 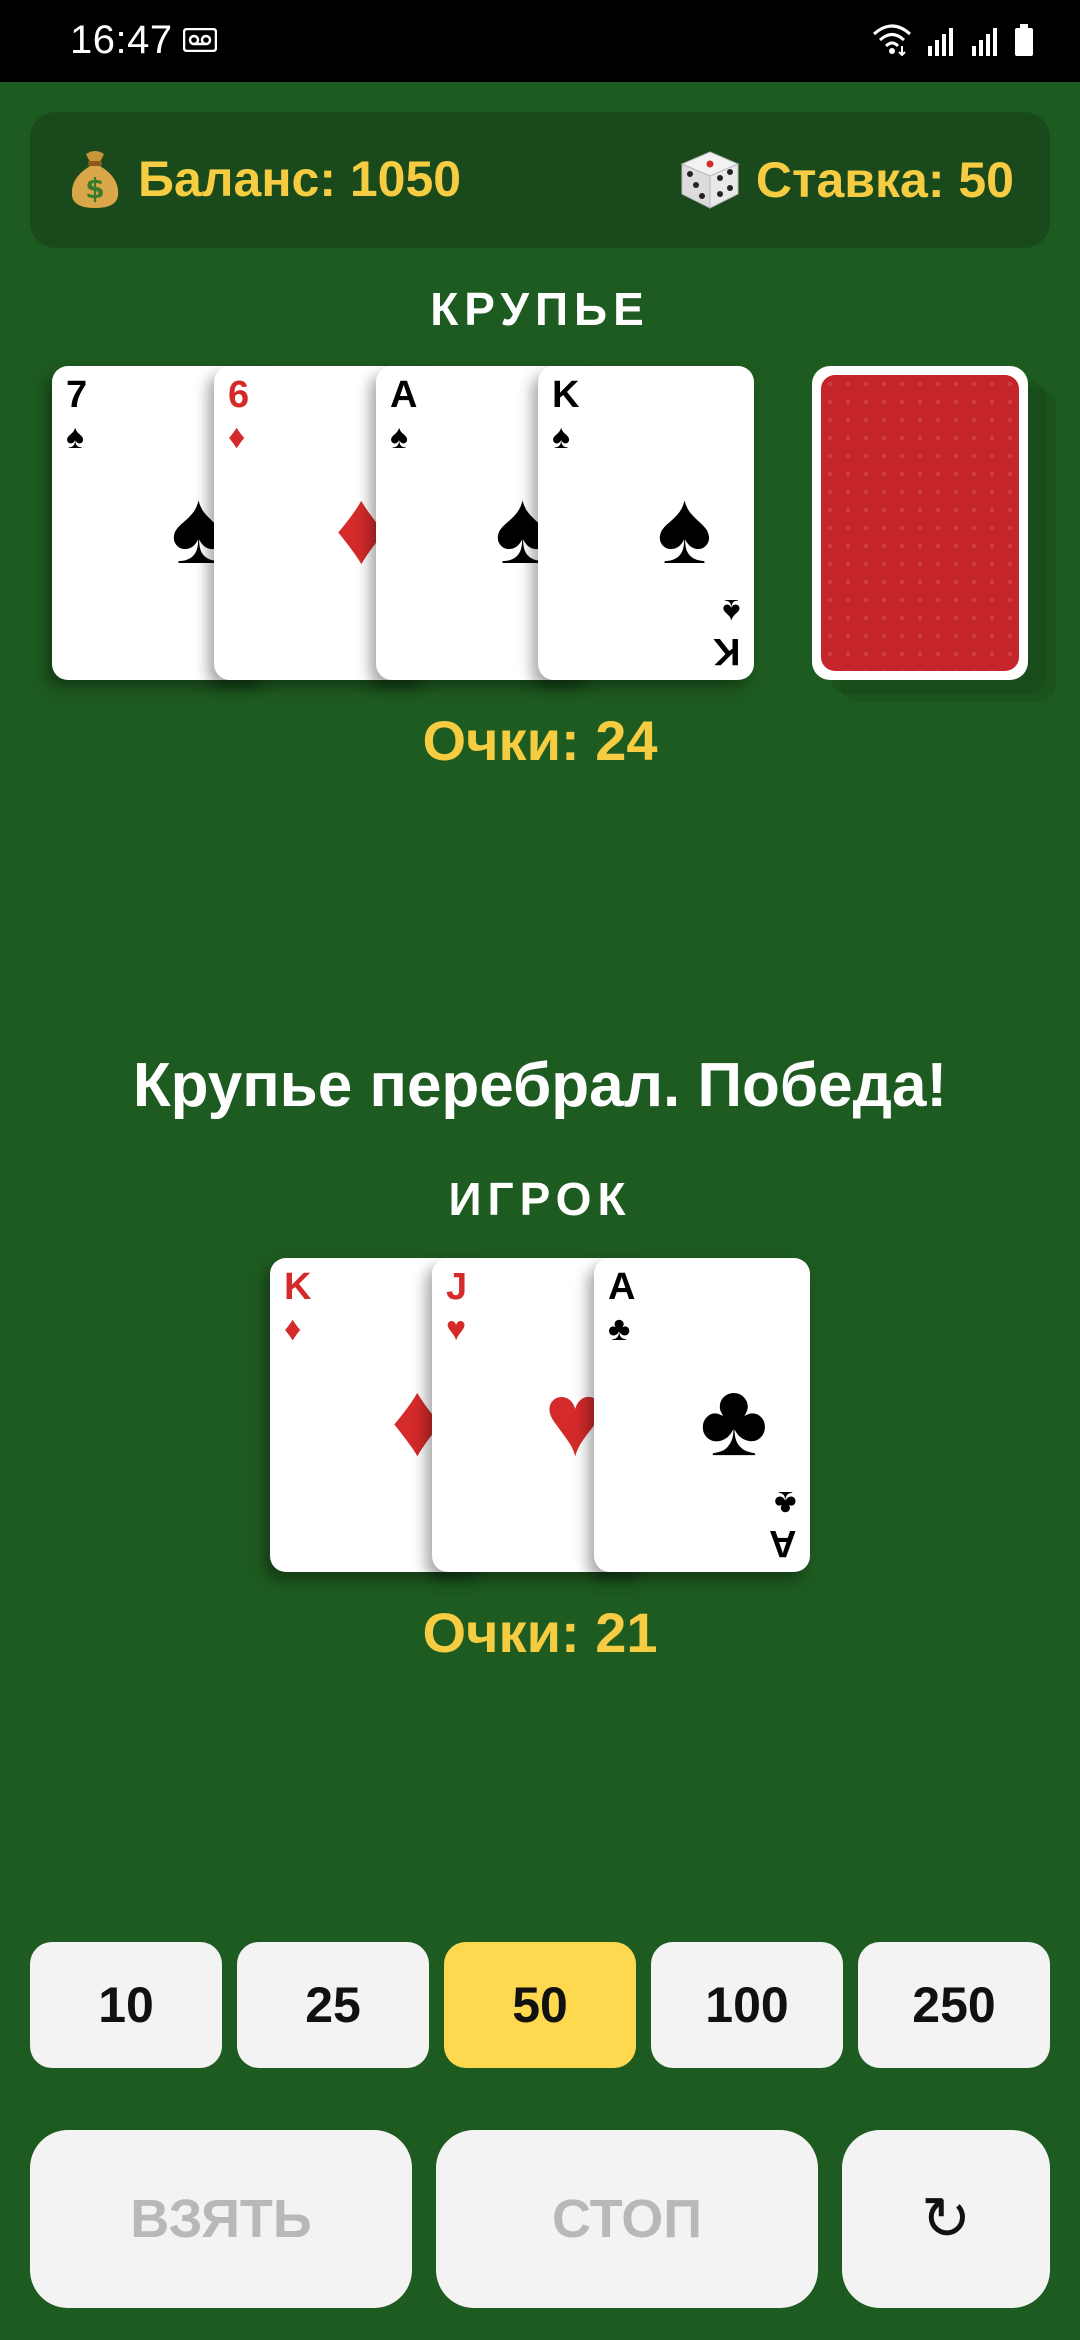 I want to click on card-rank: 6, so click(x=239, y=395).